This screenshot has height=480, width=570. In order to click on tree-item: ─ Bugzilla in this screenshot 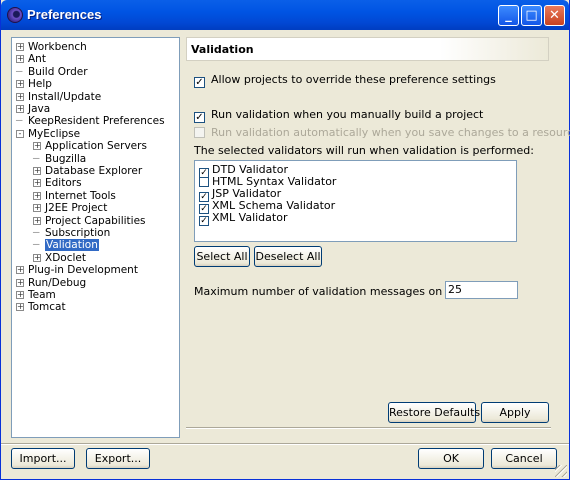, I will do `click(59, 159)`.